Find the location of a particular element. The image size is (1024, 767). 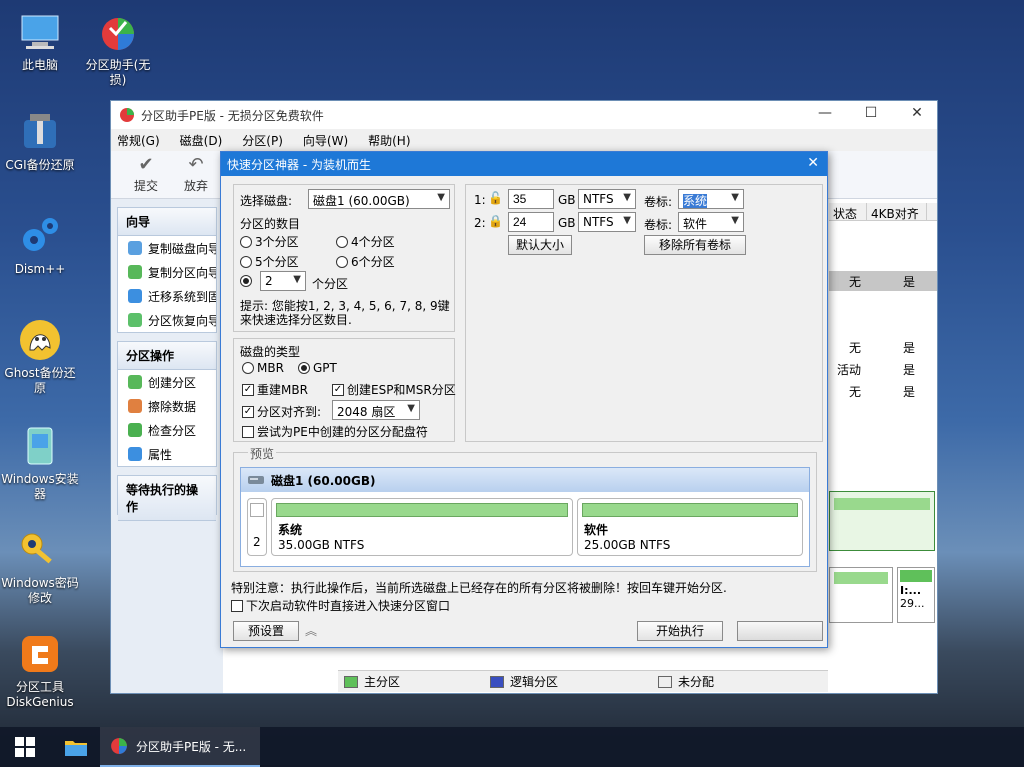

folder-icon is located at coordinates (76, 747).